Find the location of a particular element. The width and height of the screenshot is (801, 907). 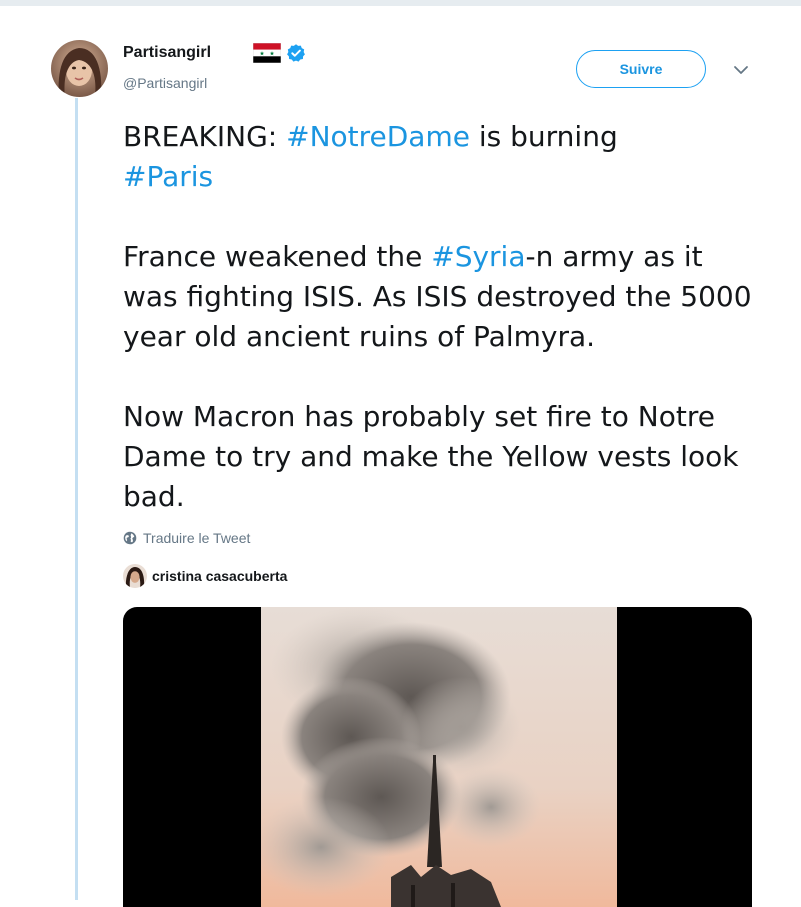

author-handle: @Partisangirl is located at coordinates (165, 83).